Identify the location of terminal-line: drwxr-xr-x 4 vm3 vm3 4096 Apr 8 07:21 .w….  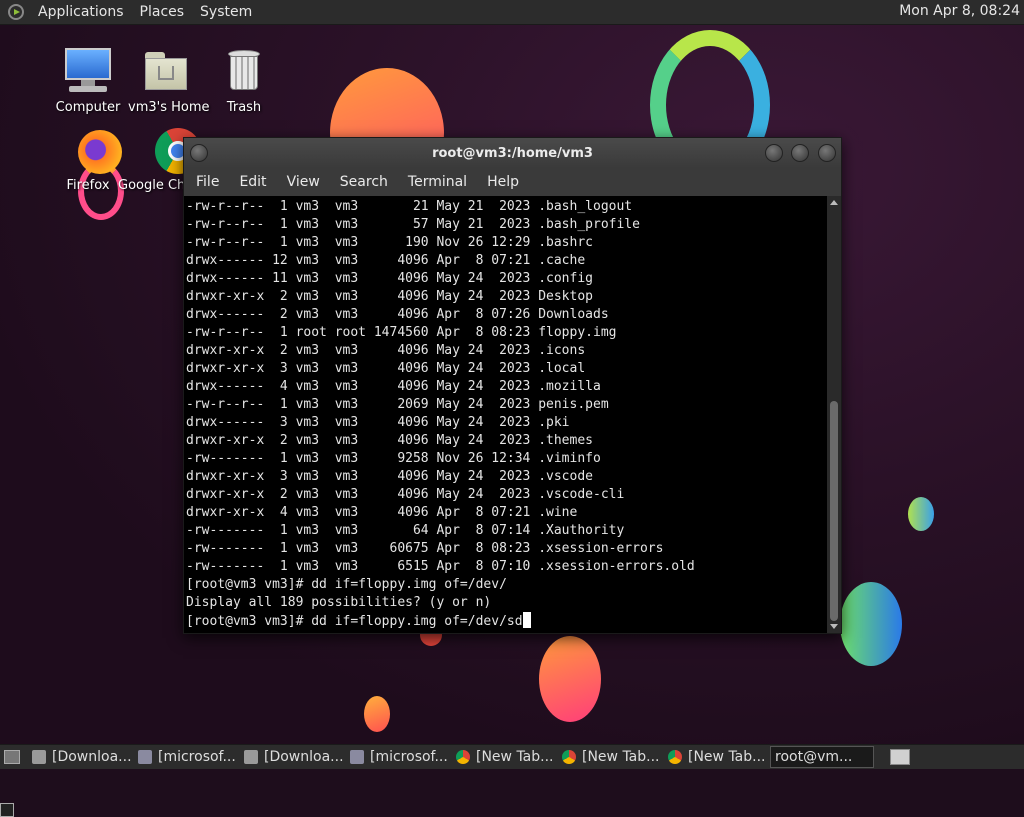
(382, 512).